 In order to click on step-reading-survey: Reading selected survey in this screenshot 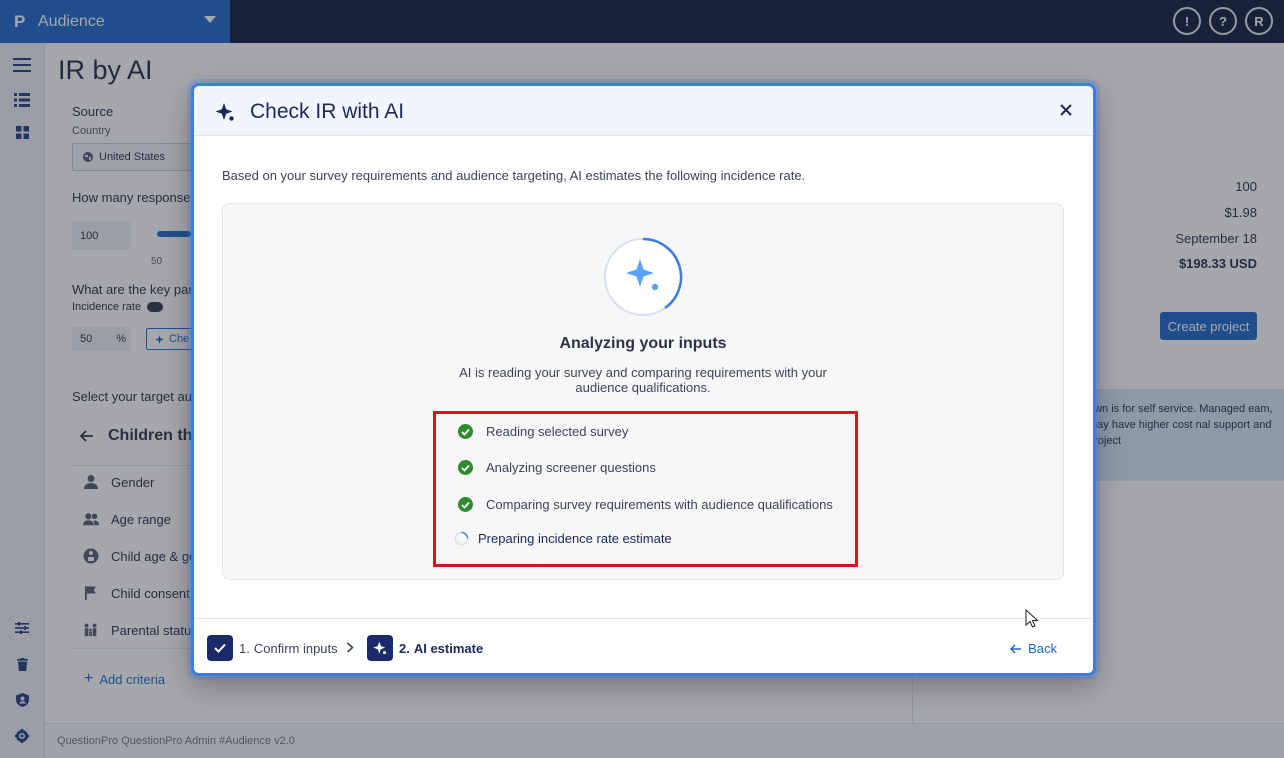, I will do `click(543, 431)`.